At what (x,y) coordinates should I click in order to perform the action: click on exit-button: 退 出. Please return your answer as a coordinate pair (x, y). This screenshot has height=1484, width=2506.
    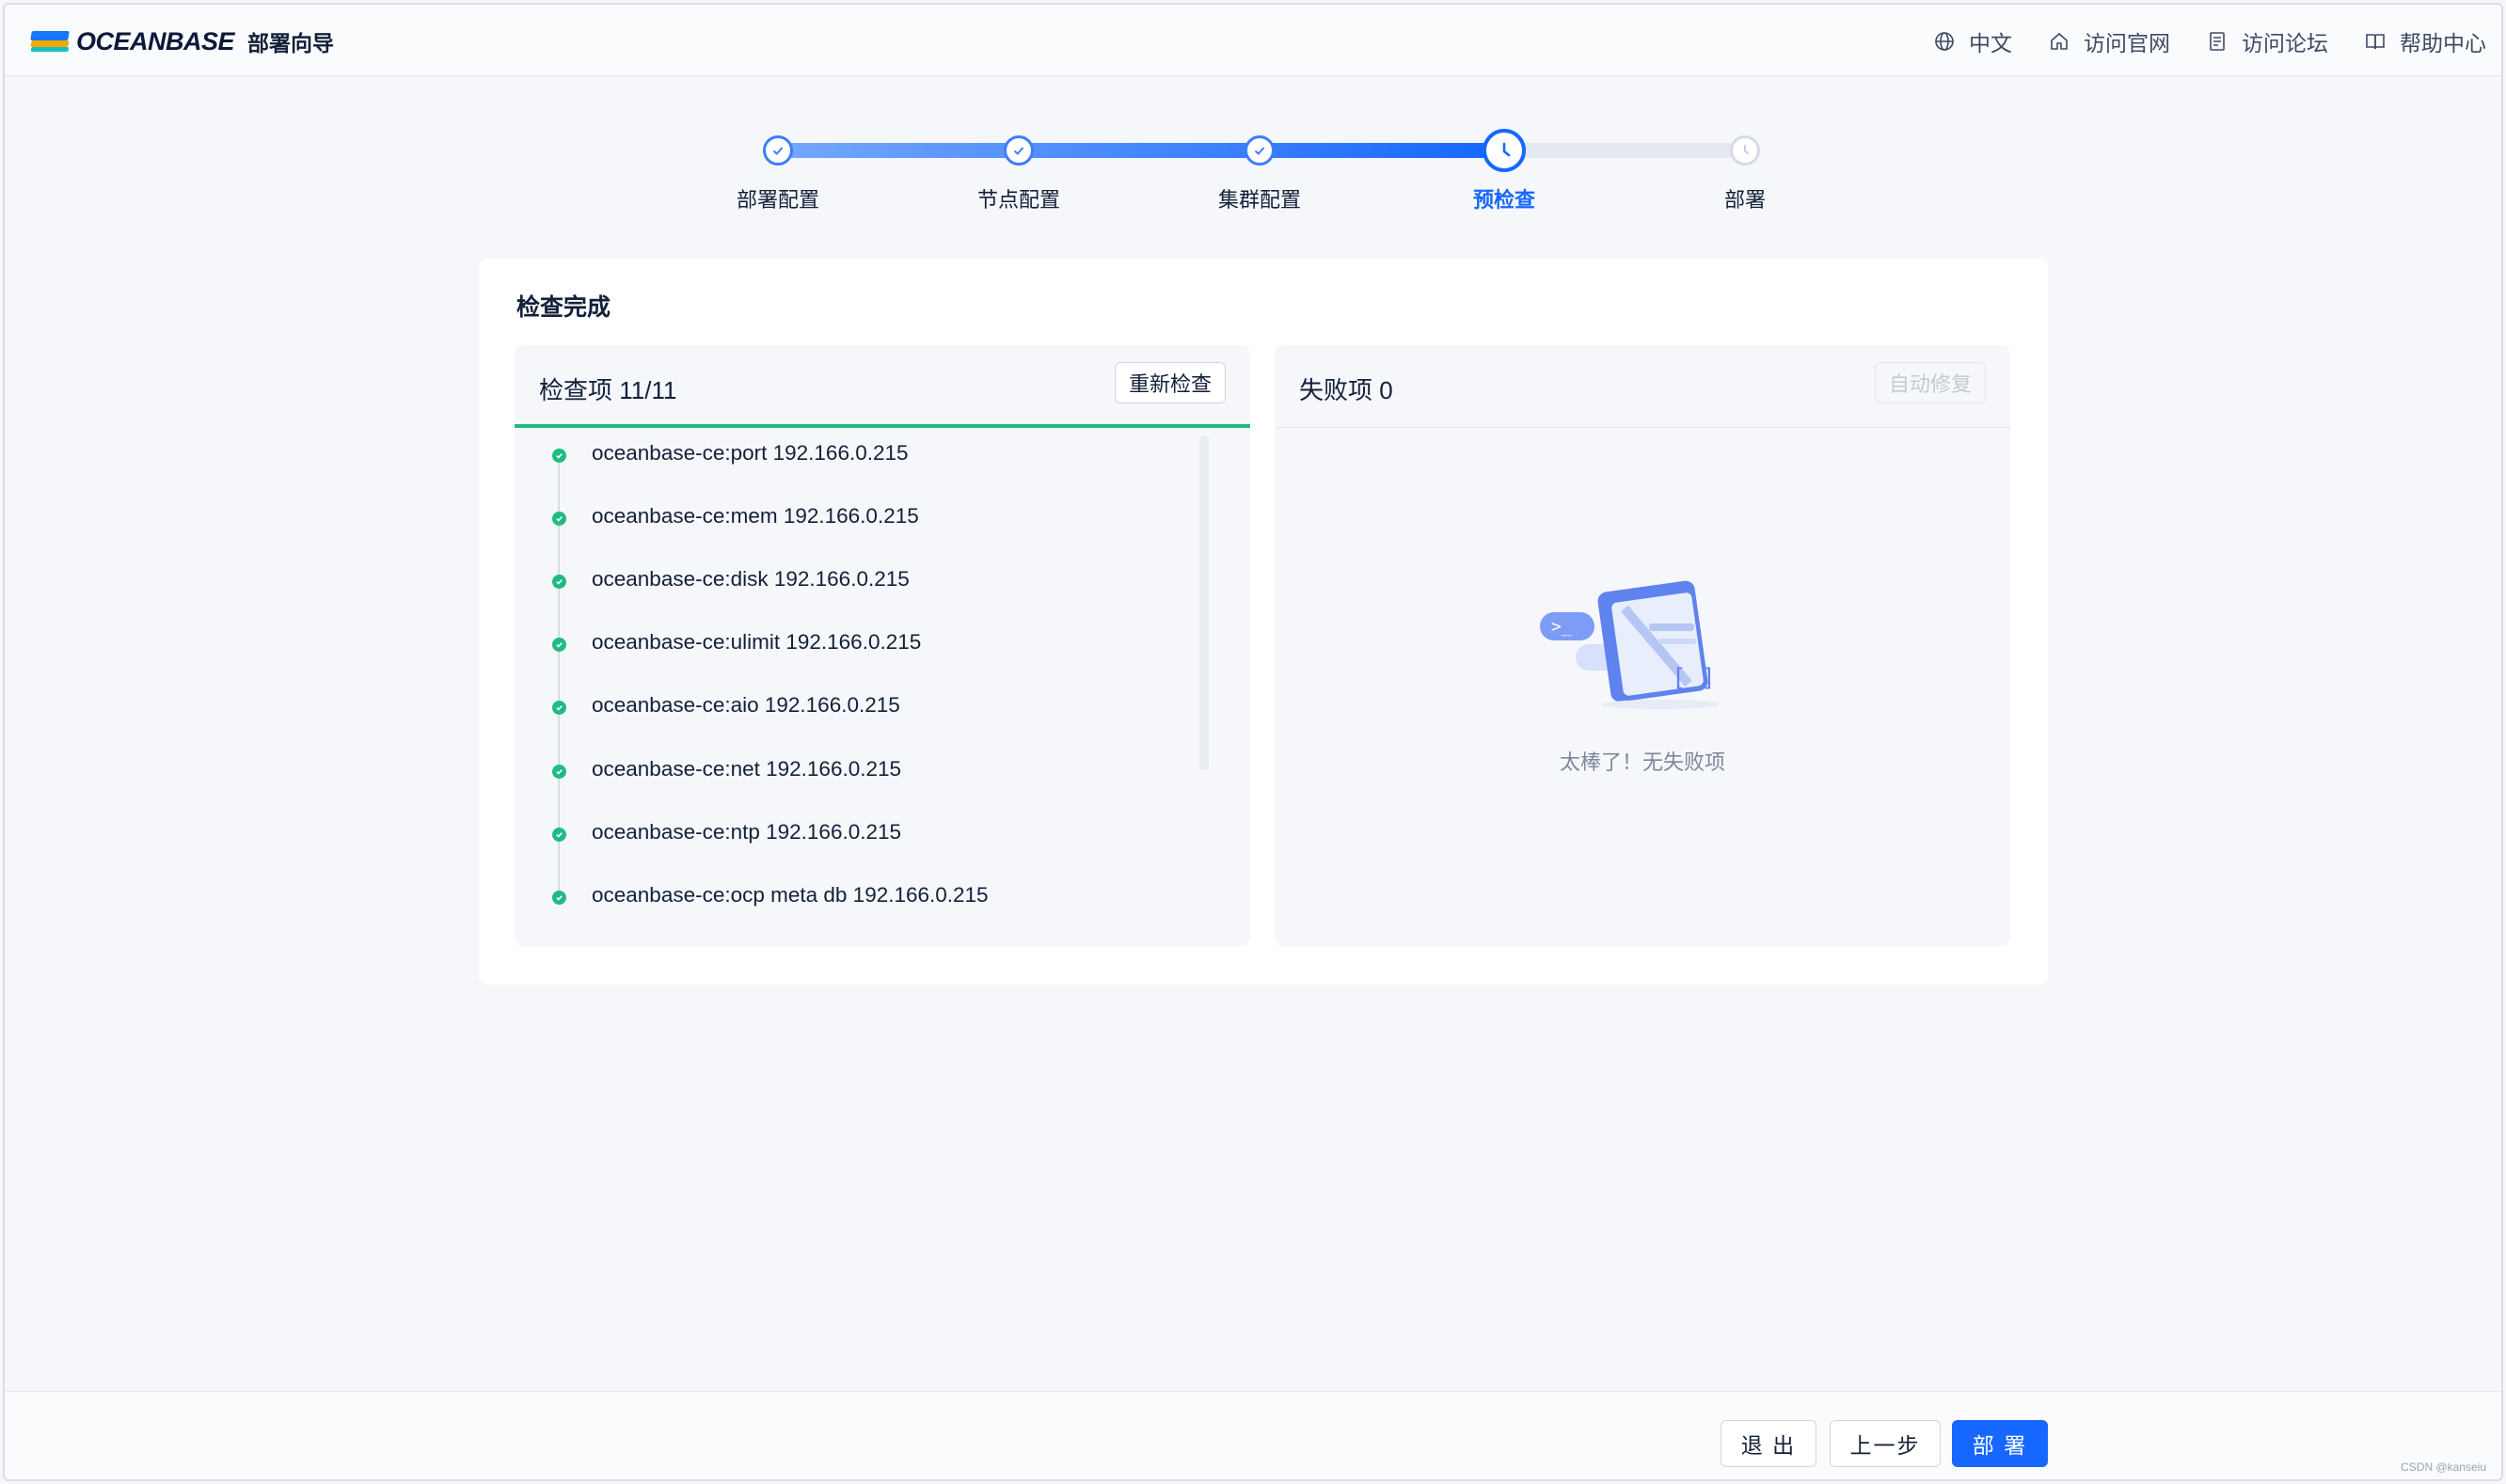
    Looking at the image, I should click on (1768, 1443).